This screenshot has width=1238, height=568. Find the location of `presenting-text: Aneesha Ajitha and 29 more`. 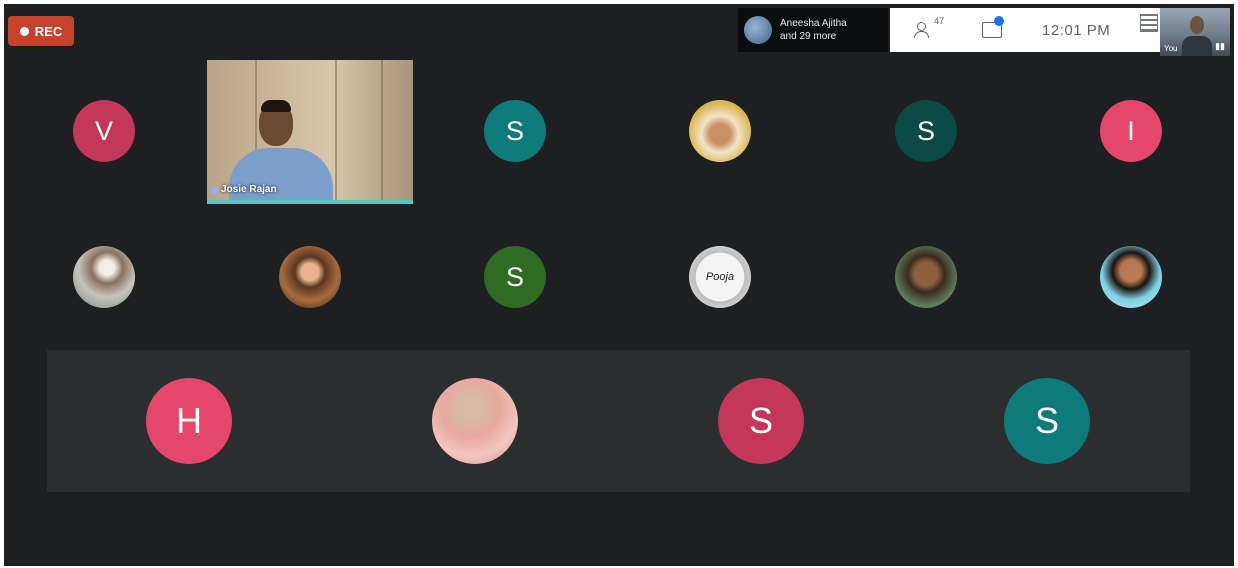

presenting-text: Aneesha Ajitha and 29 more is located at coordinates (813, 30).